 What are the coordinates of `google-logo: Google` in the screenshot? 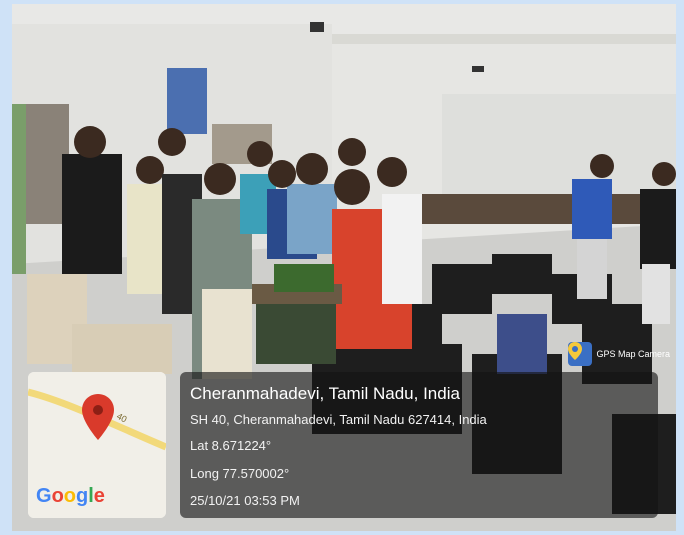 It's located at (70, 496).